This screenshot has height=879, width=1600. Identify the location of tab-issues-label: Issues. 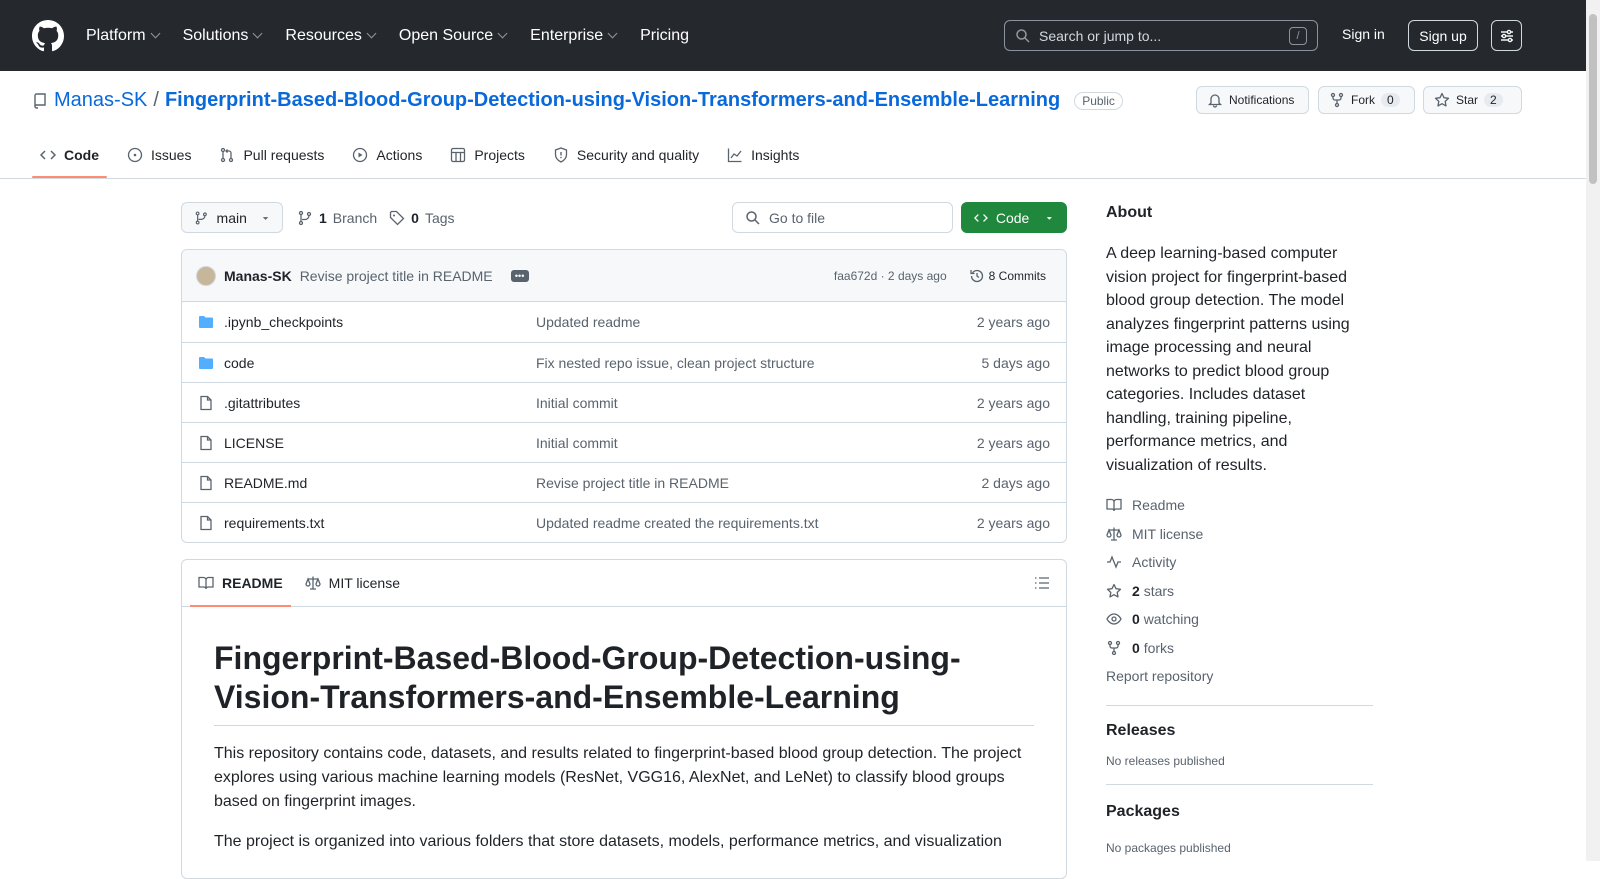
(171, 155).